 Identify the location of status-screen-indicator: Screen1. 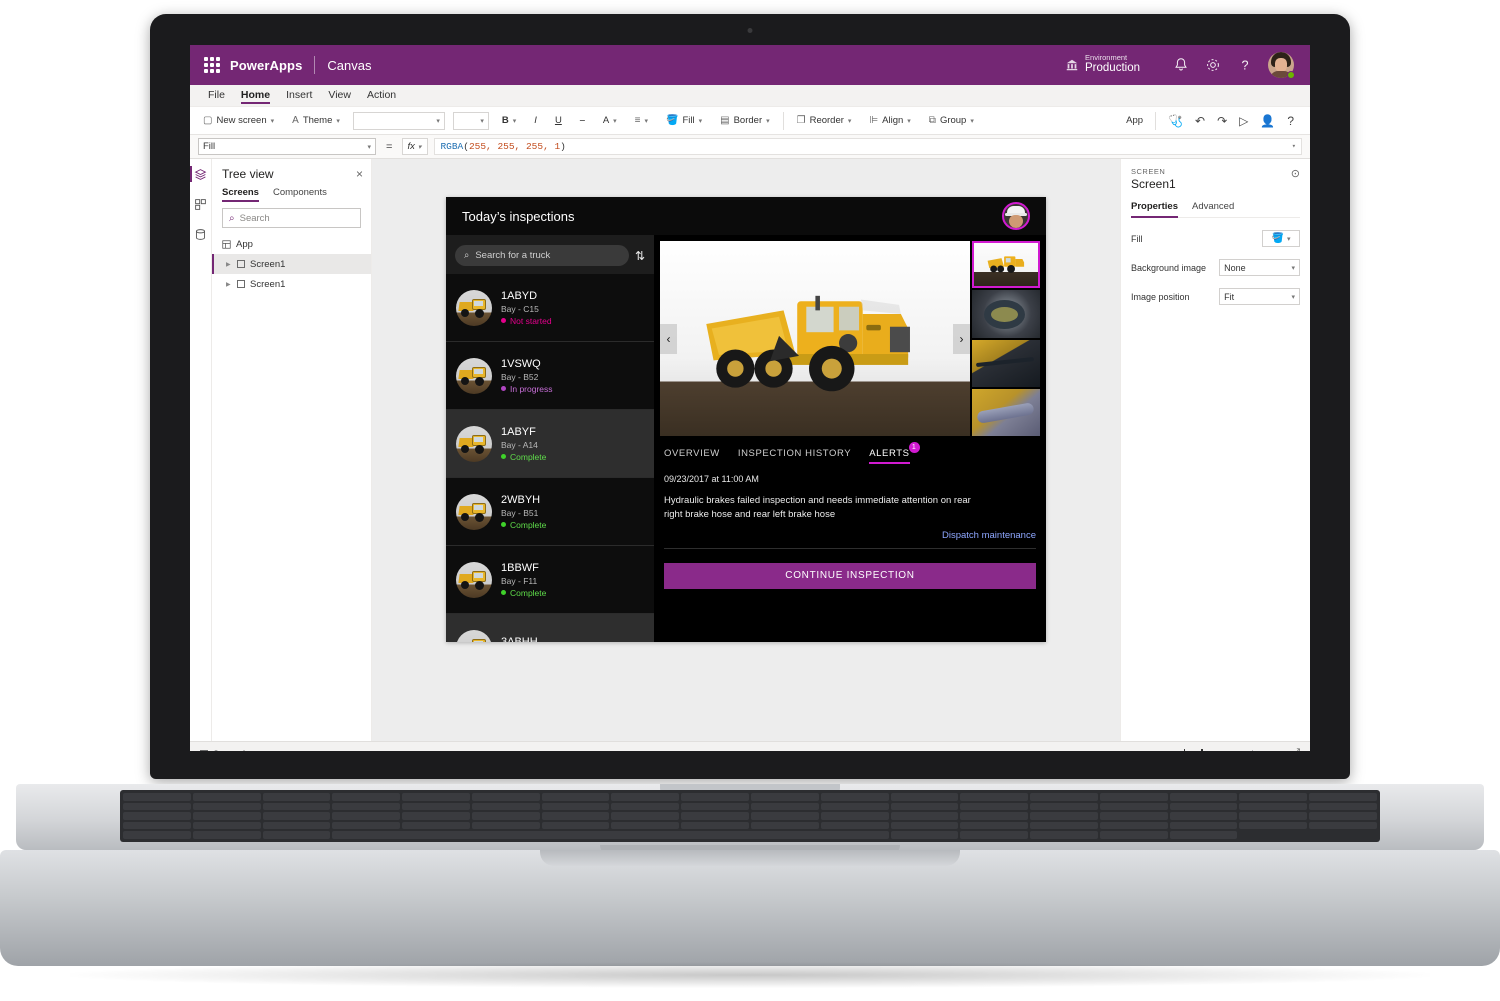
(223, 750).